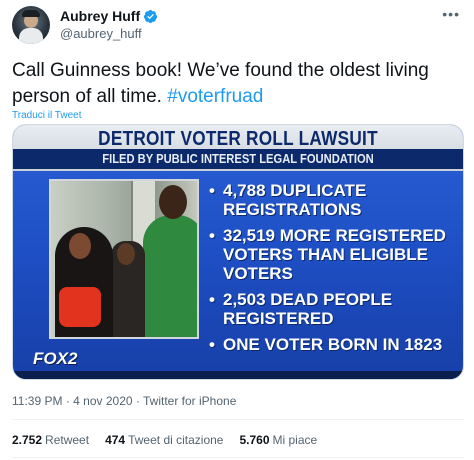 This screenshot has height=460, width=474. Describe the element at coordinates (27, 440) in the screenshot. I see `retweets-count: 2.752` at that location.